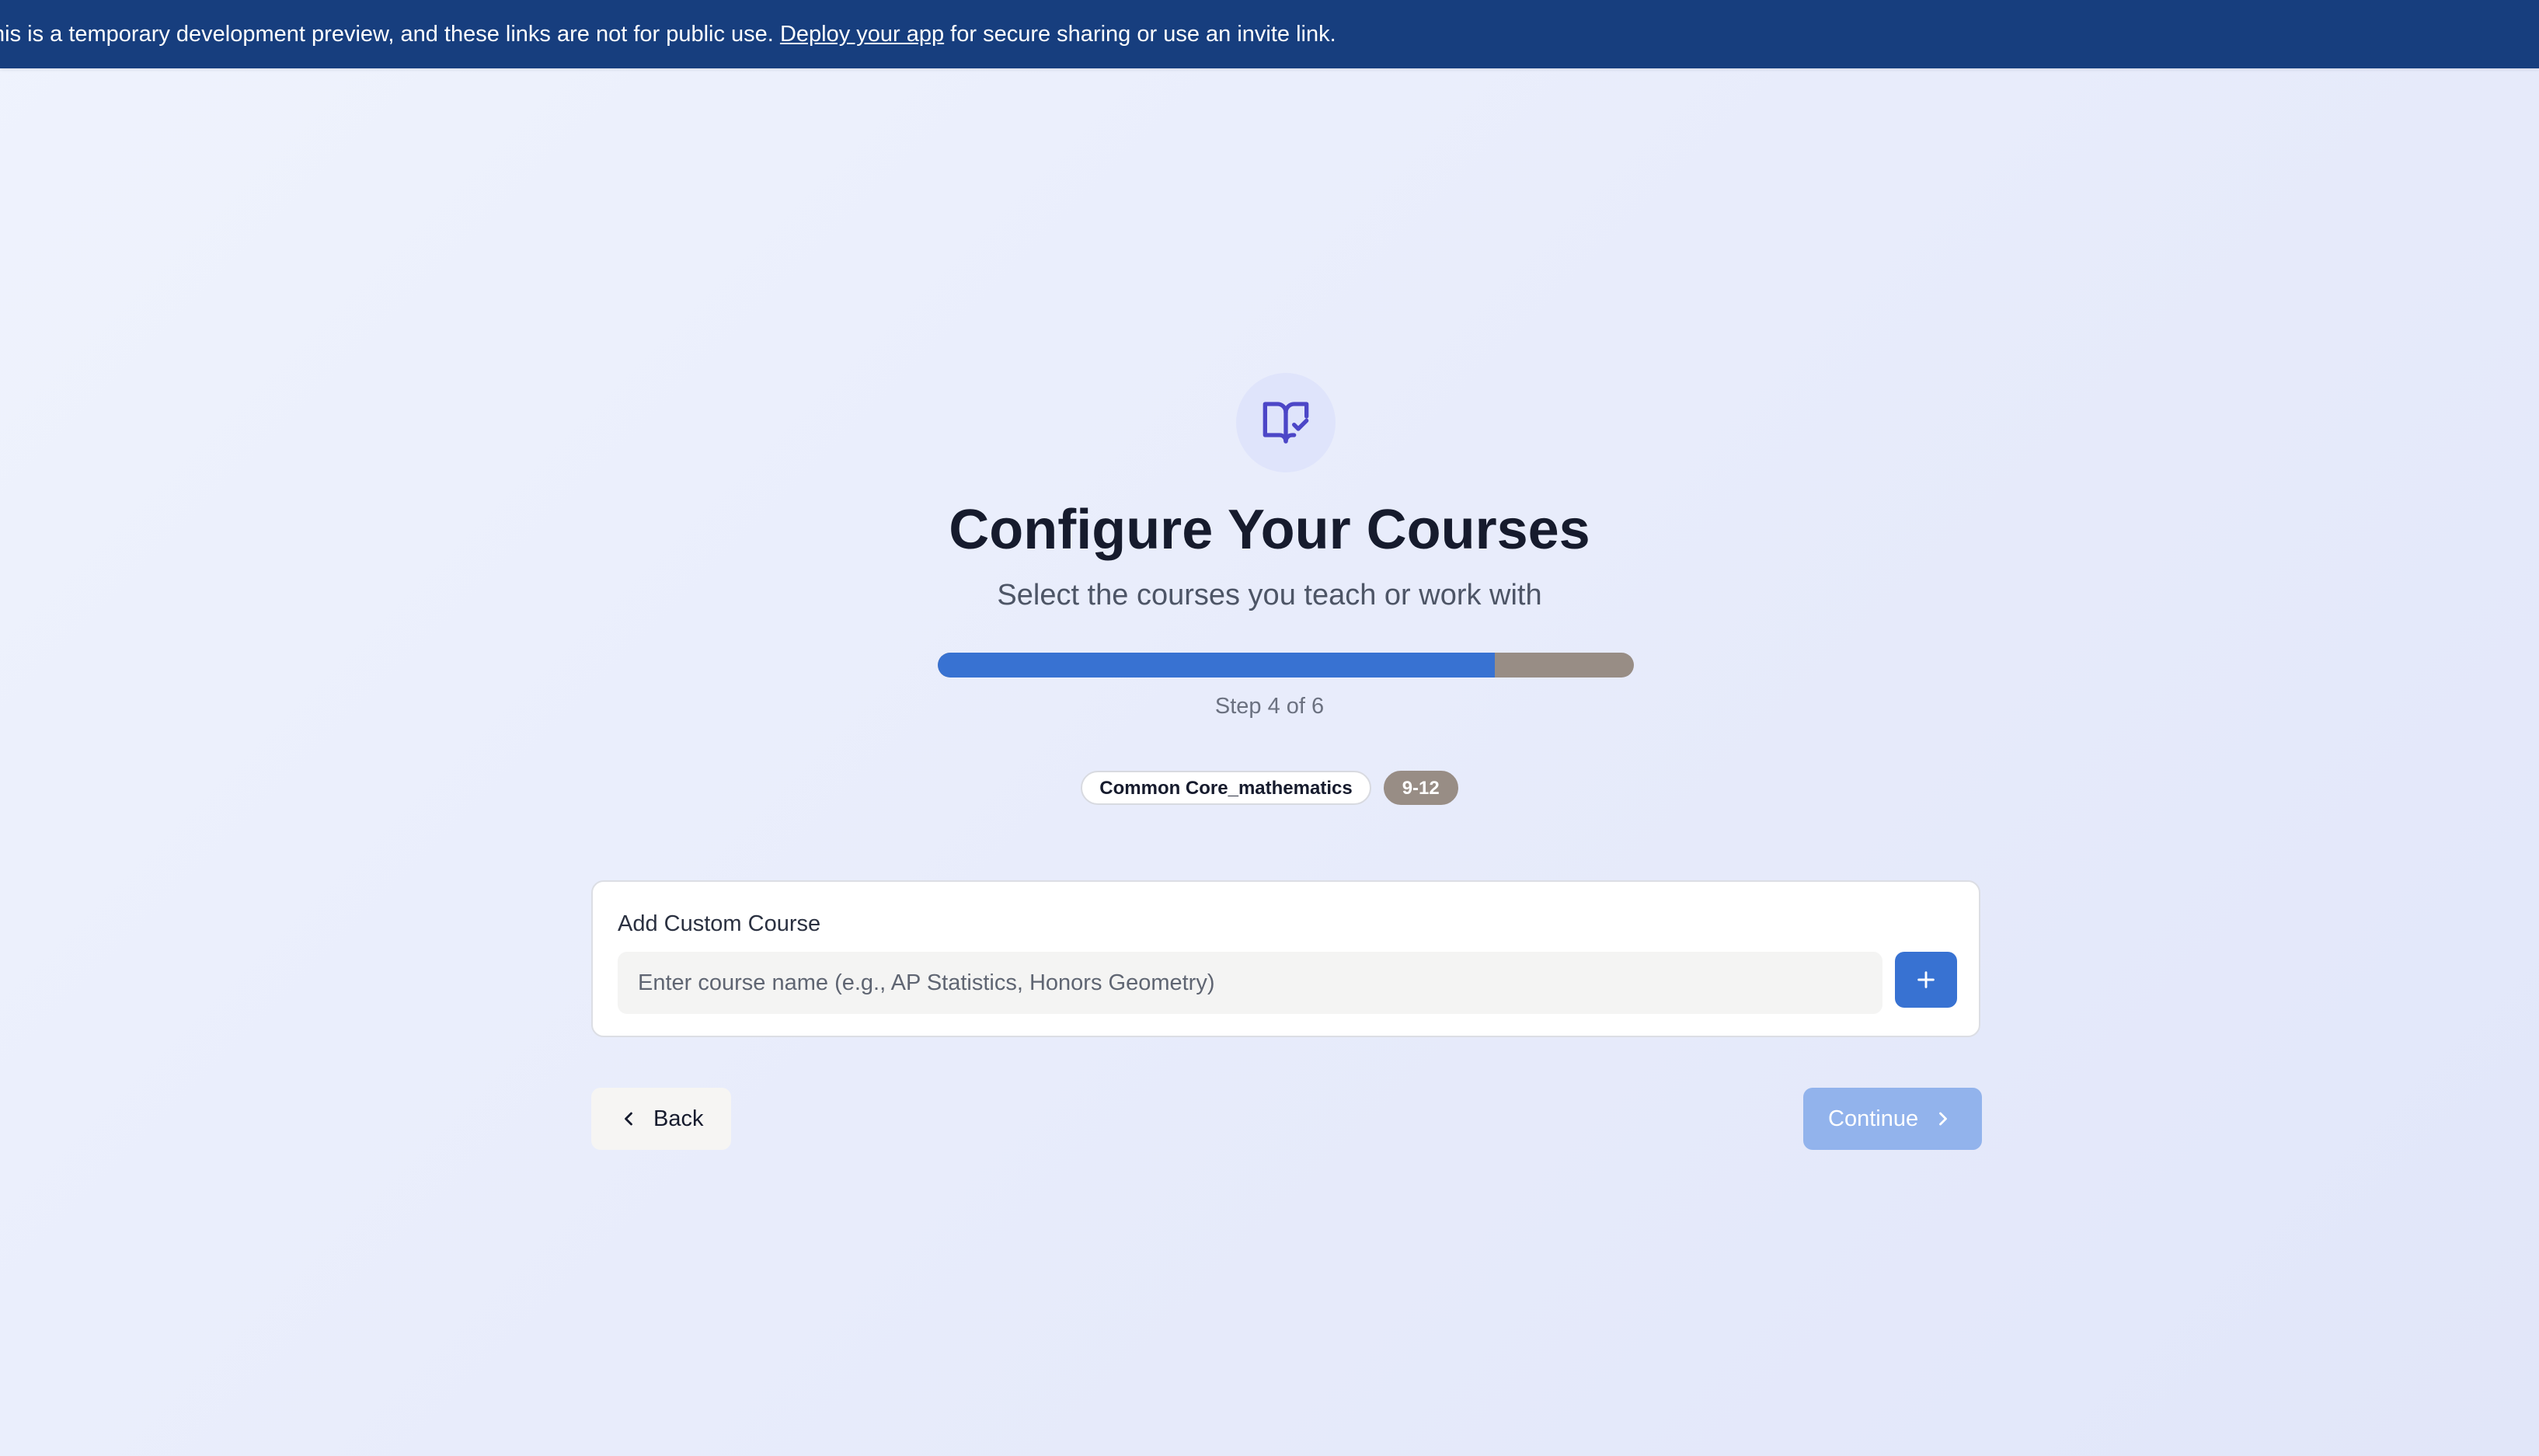  I want to click on progress-bar-fill, so click(1216, 665).